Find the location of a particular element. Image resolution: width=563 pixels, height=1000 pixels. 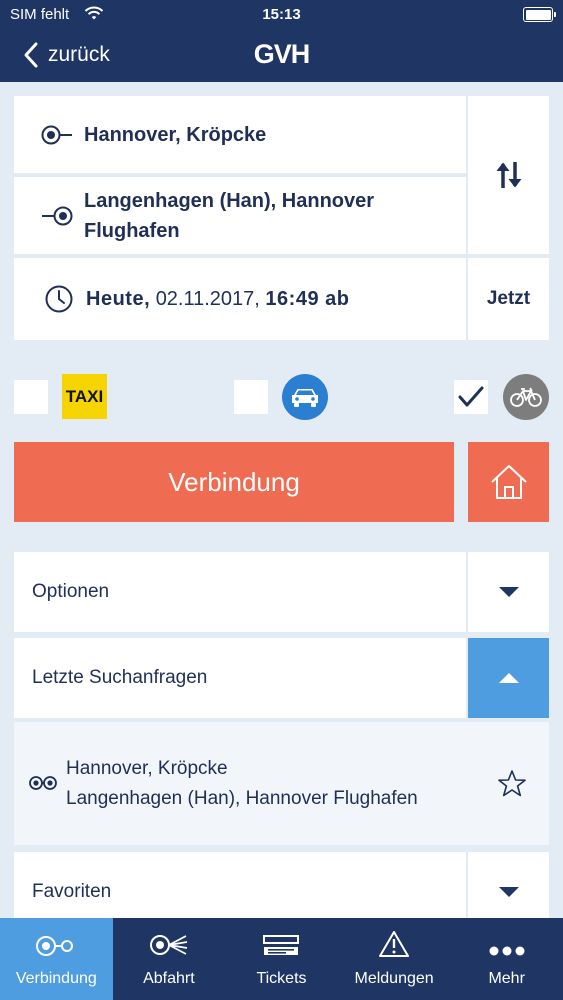

route-icon is located at coordinates (43, 783).